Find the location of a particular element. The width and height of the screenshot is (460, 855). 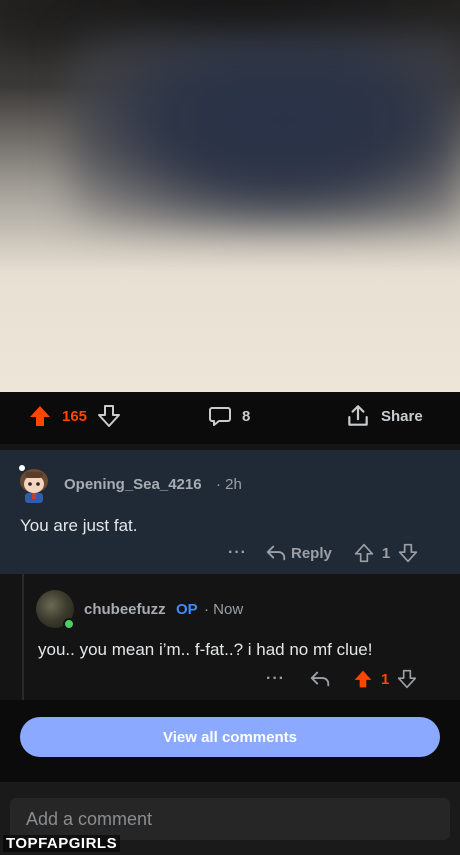

op-badge: OP is located at coordinates (187, 609).